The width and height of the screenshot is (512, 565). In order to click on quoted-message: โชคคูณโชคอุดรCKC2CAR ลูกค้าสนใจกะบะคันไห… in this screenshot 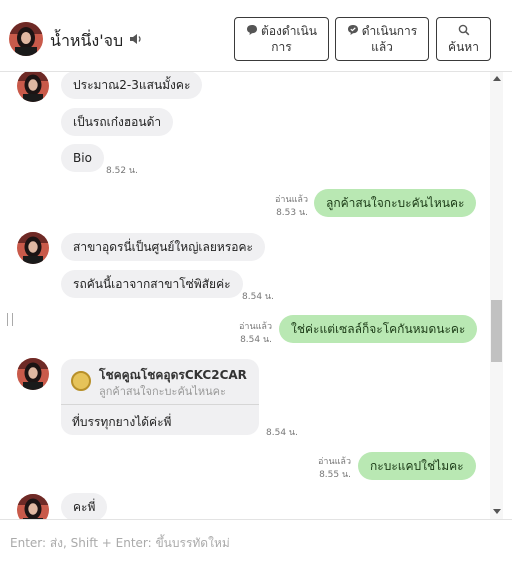, I will do `click(160, 382)`.